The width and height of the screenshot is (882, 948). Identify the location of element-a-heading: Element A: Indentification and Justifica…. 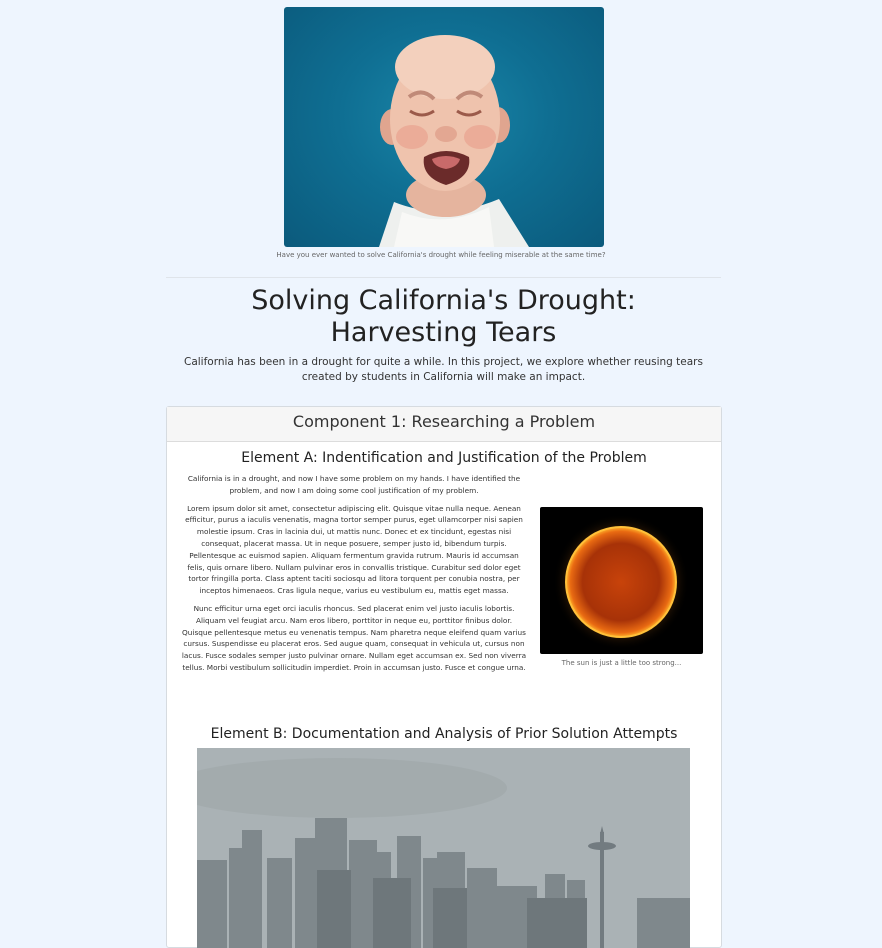
(444, 458).